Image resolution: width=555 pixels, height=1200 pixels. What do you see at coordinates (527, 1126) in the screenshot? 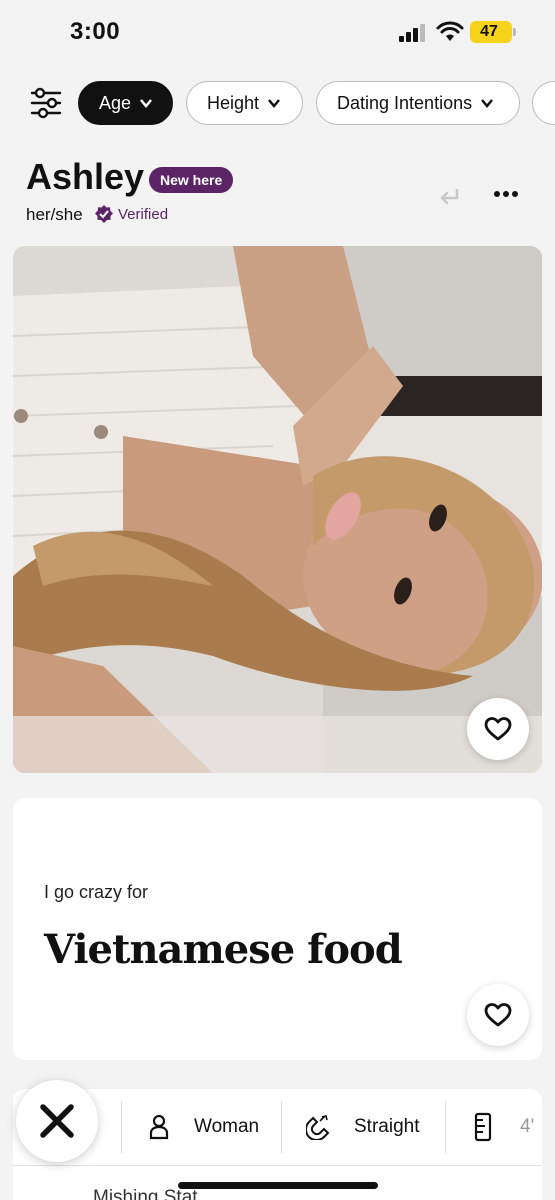
I see `height-label: 4'` at bounding box center [527, 1126].